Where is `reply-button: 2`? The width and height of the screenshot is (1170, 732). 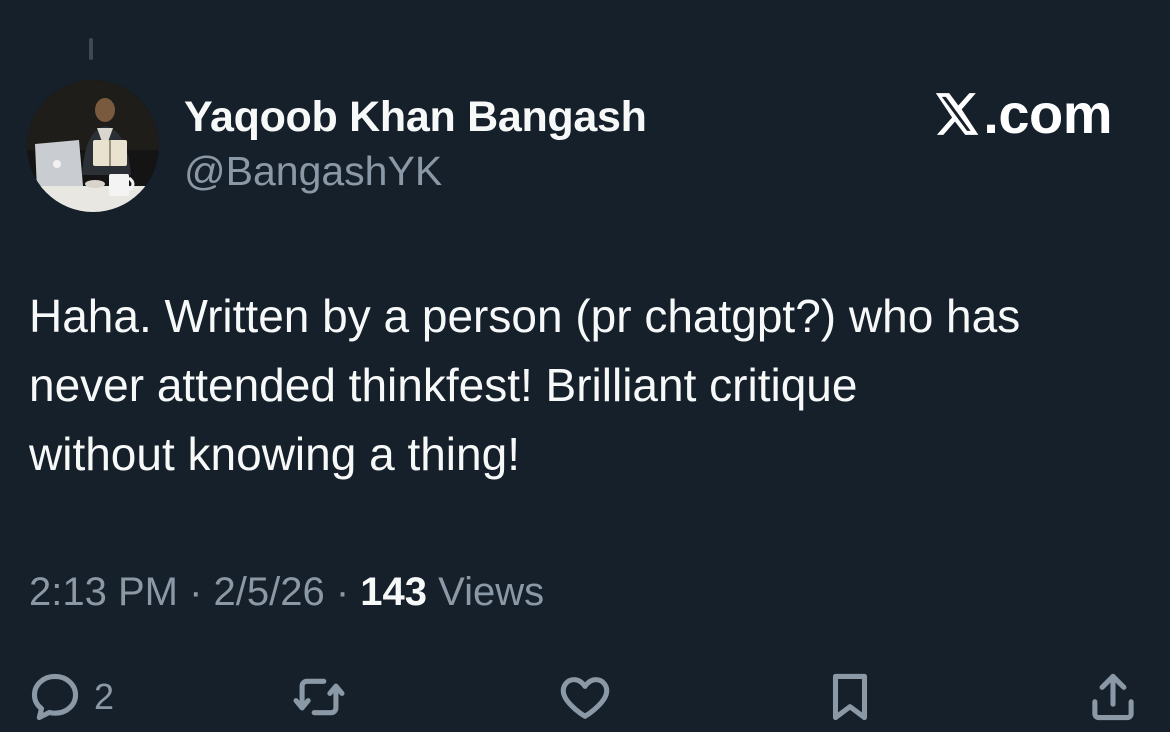 reply-button: 2 is located at coordinates (70, 697).